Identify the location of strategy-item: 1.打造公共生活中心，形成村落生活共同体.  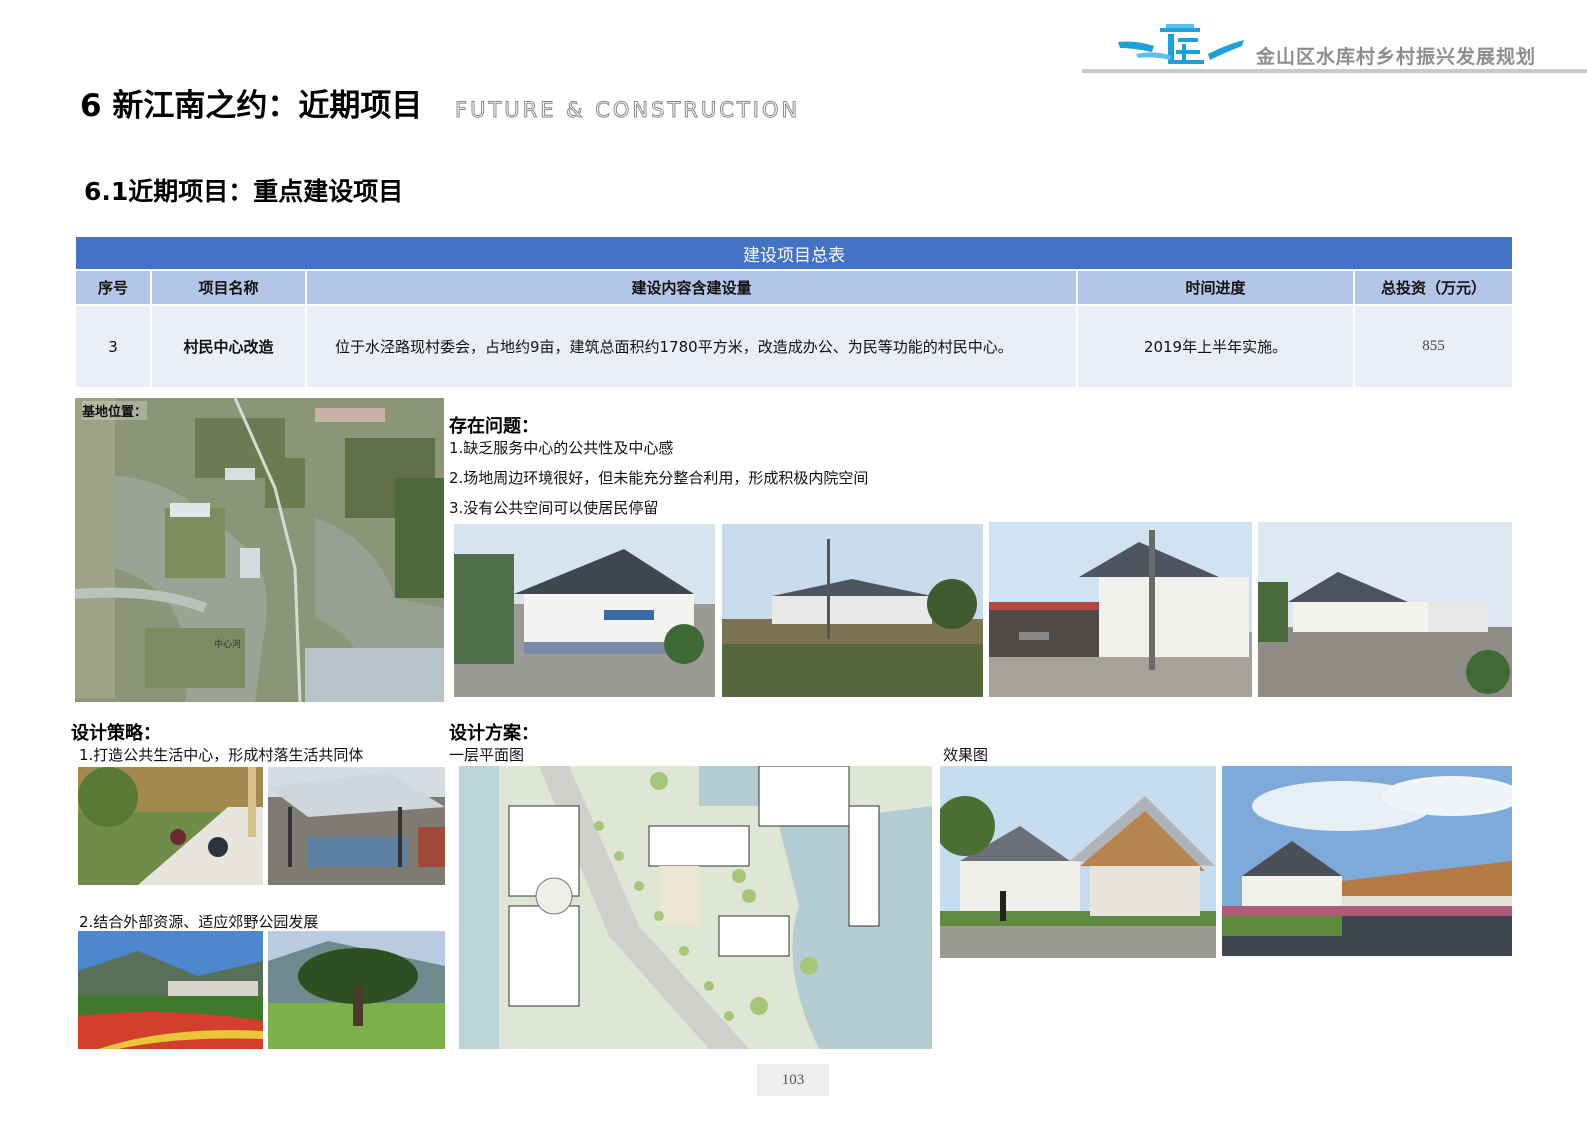
(221, 755).